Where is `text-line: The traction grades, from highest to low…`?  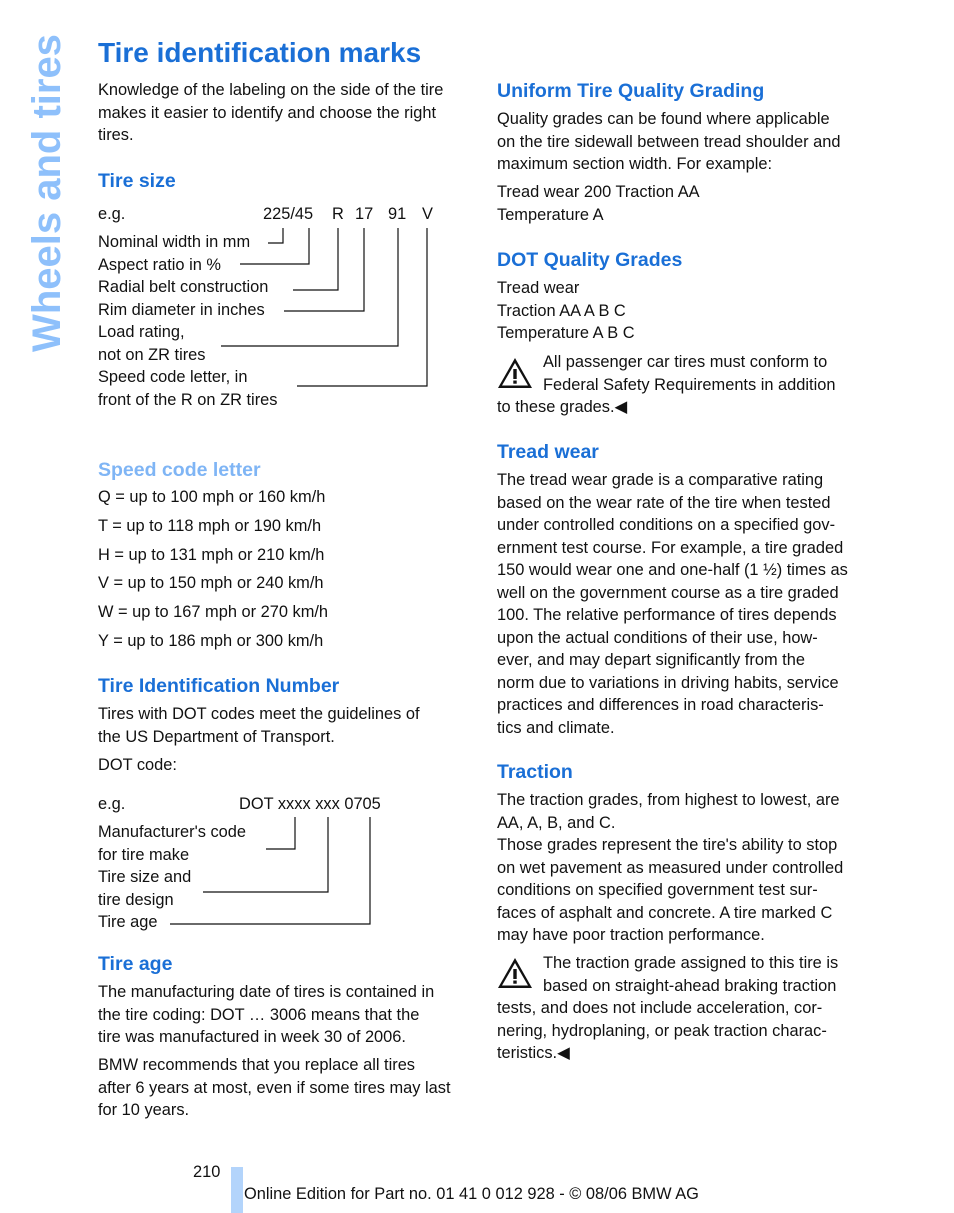 text-line: The traction grades, from highest to low… is located at coordinates (668, 800).